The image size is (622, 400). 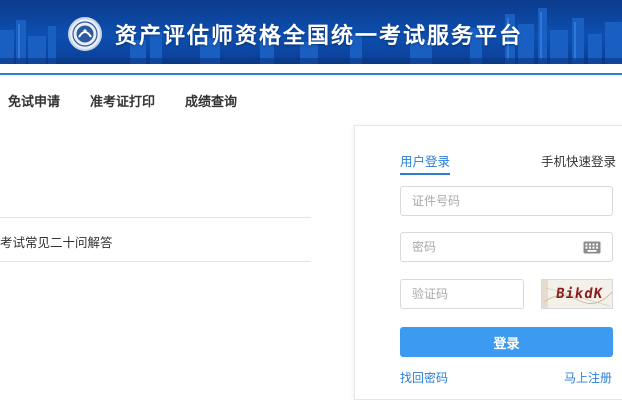 I want to click on id-number-input, so click(x=506, y=201).